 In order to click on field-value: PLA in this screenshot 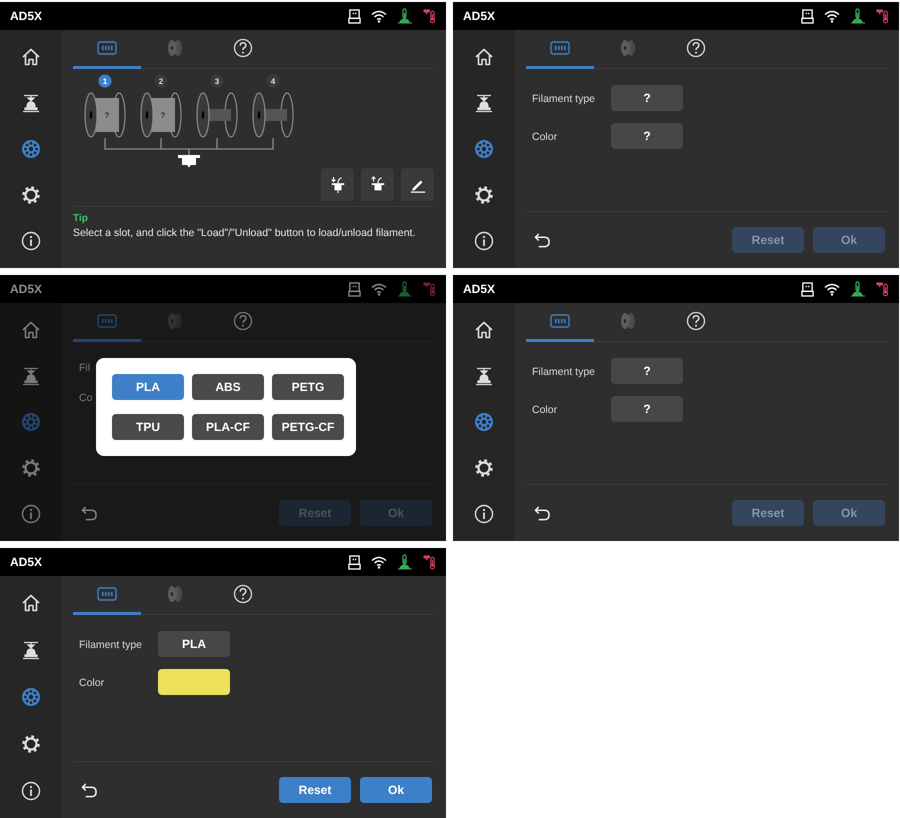, I will do `click(194, 644)`.